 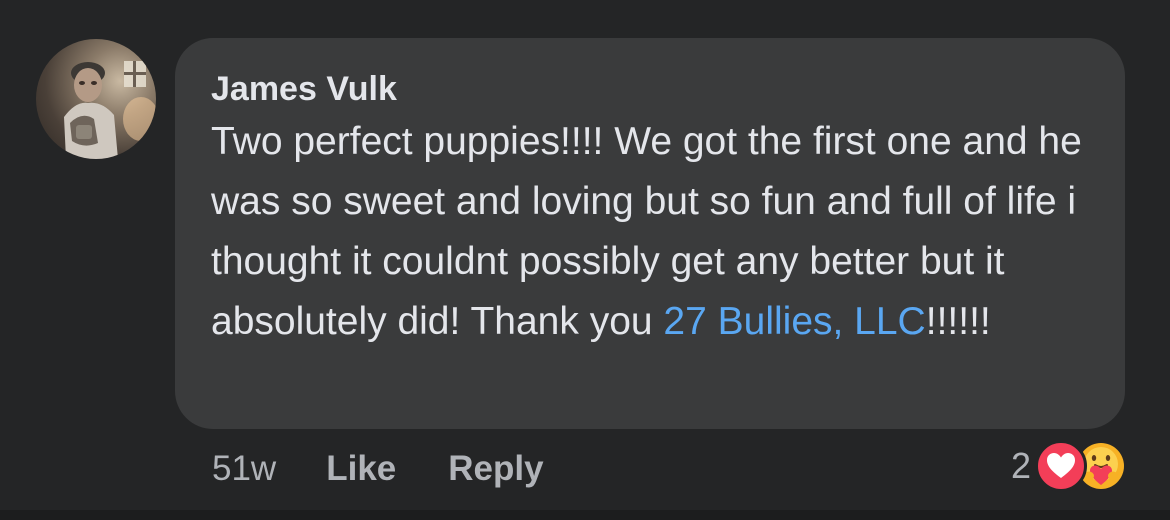 What do you see at coordinates (495, 469) in the screenshot?
I see `reply-button: Reply` at bounding box center [495, 469].